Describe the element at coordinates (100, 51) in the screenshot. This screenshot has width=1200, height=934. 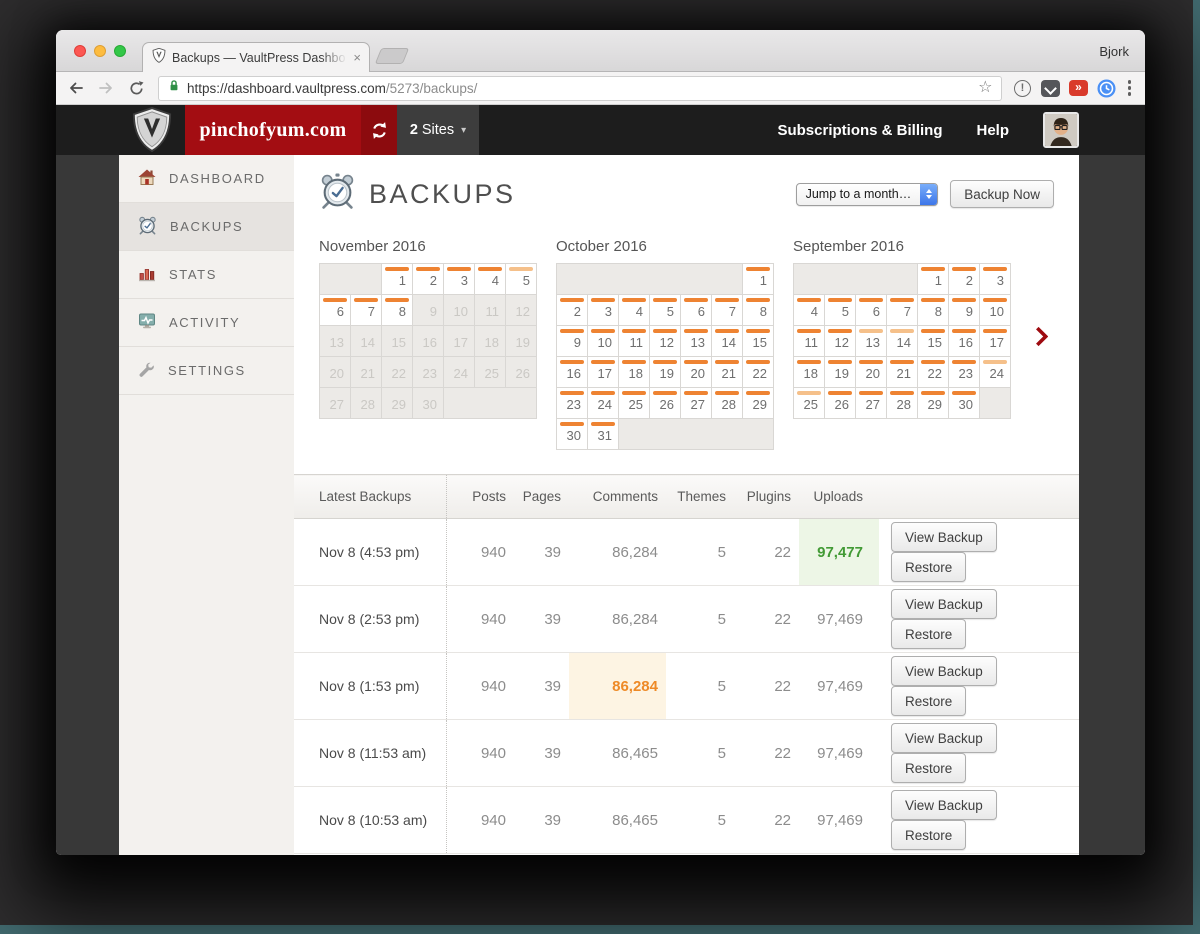
I see `minimize-window-button` at that location.